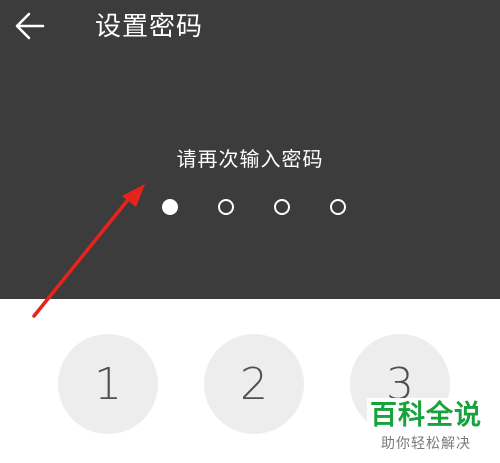  What do you see at coordinates (108, 384) in the screenshot?
I see `key-1: 1` at bounding box center [108, 384].